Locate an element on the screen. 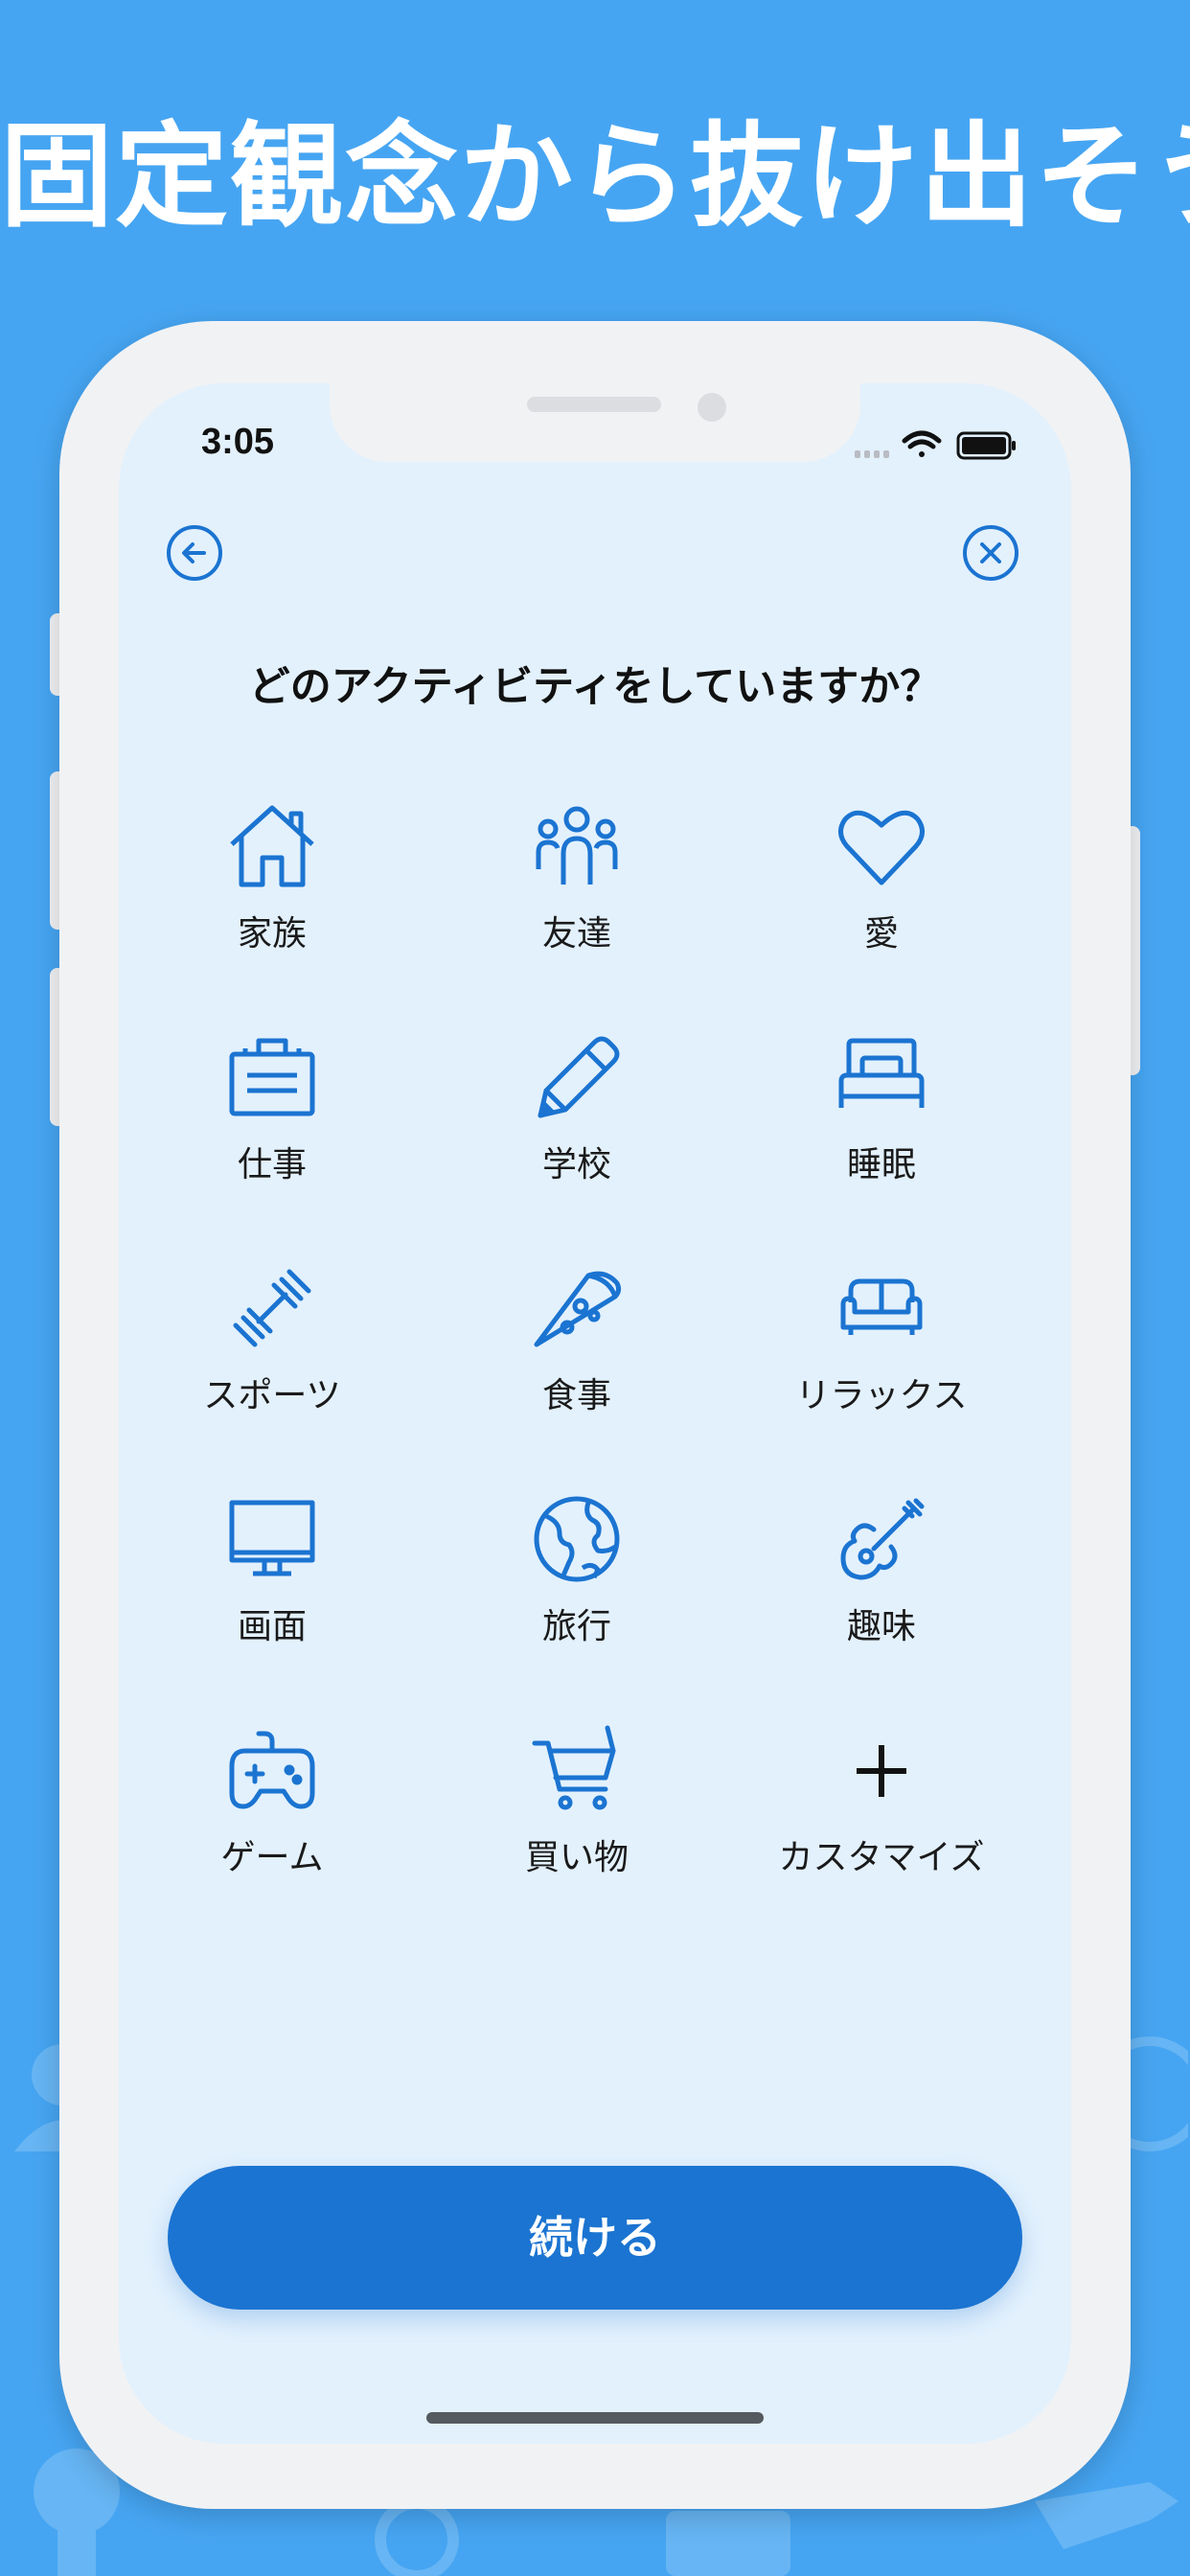 This screenshot has height=2576, width=1190. activity-label: スポーツ is located at coordinates (272, 1395).